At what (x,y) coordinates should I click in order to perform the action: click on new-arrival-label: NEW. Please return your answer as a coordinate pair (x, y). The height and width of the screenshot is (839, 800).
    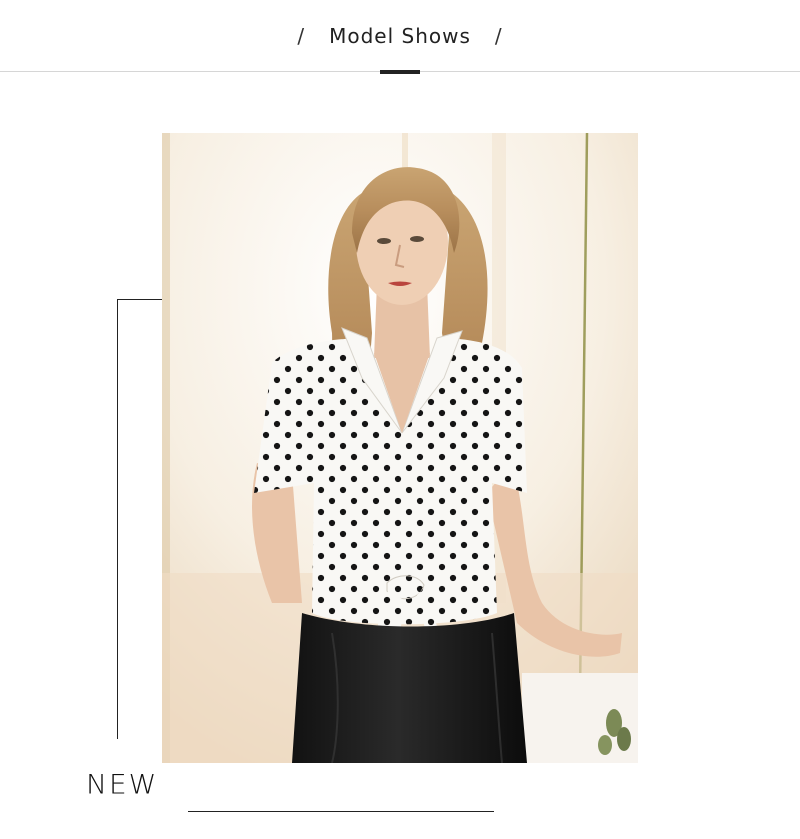
    Looking at the image, I should click on (122, 784).